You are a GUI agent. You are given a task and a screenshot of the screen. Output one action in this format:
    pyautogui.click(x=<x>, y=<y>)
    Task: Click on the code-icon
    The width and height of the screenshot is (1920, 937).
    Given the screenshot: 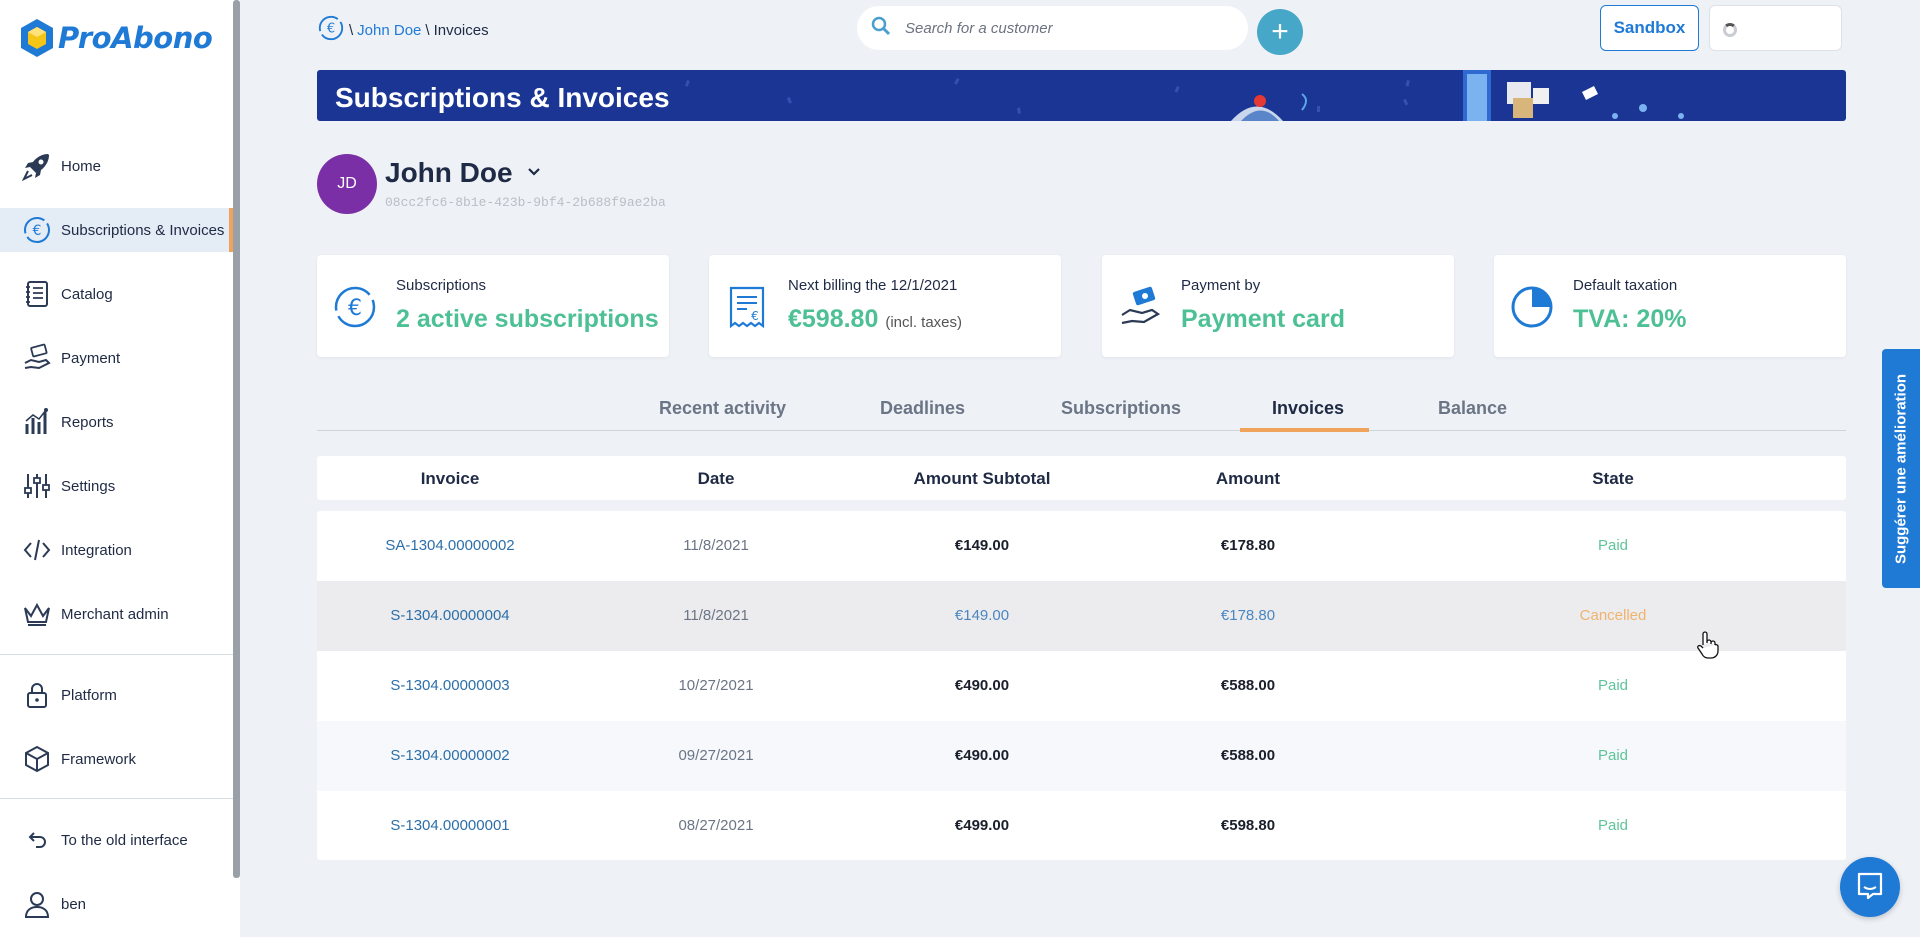 What is the action you would take?
    pyautogui.click(x=37, y=550)
    